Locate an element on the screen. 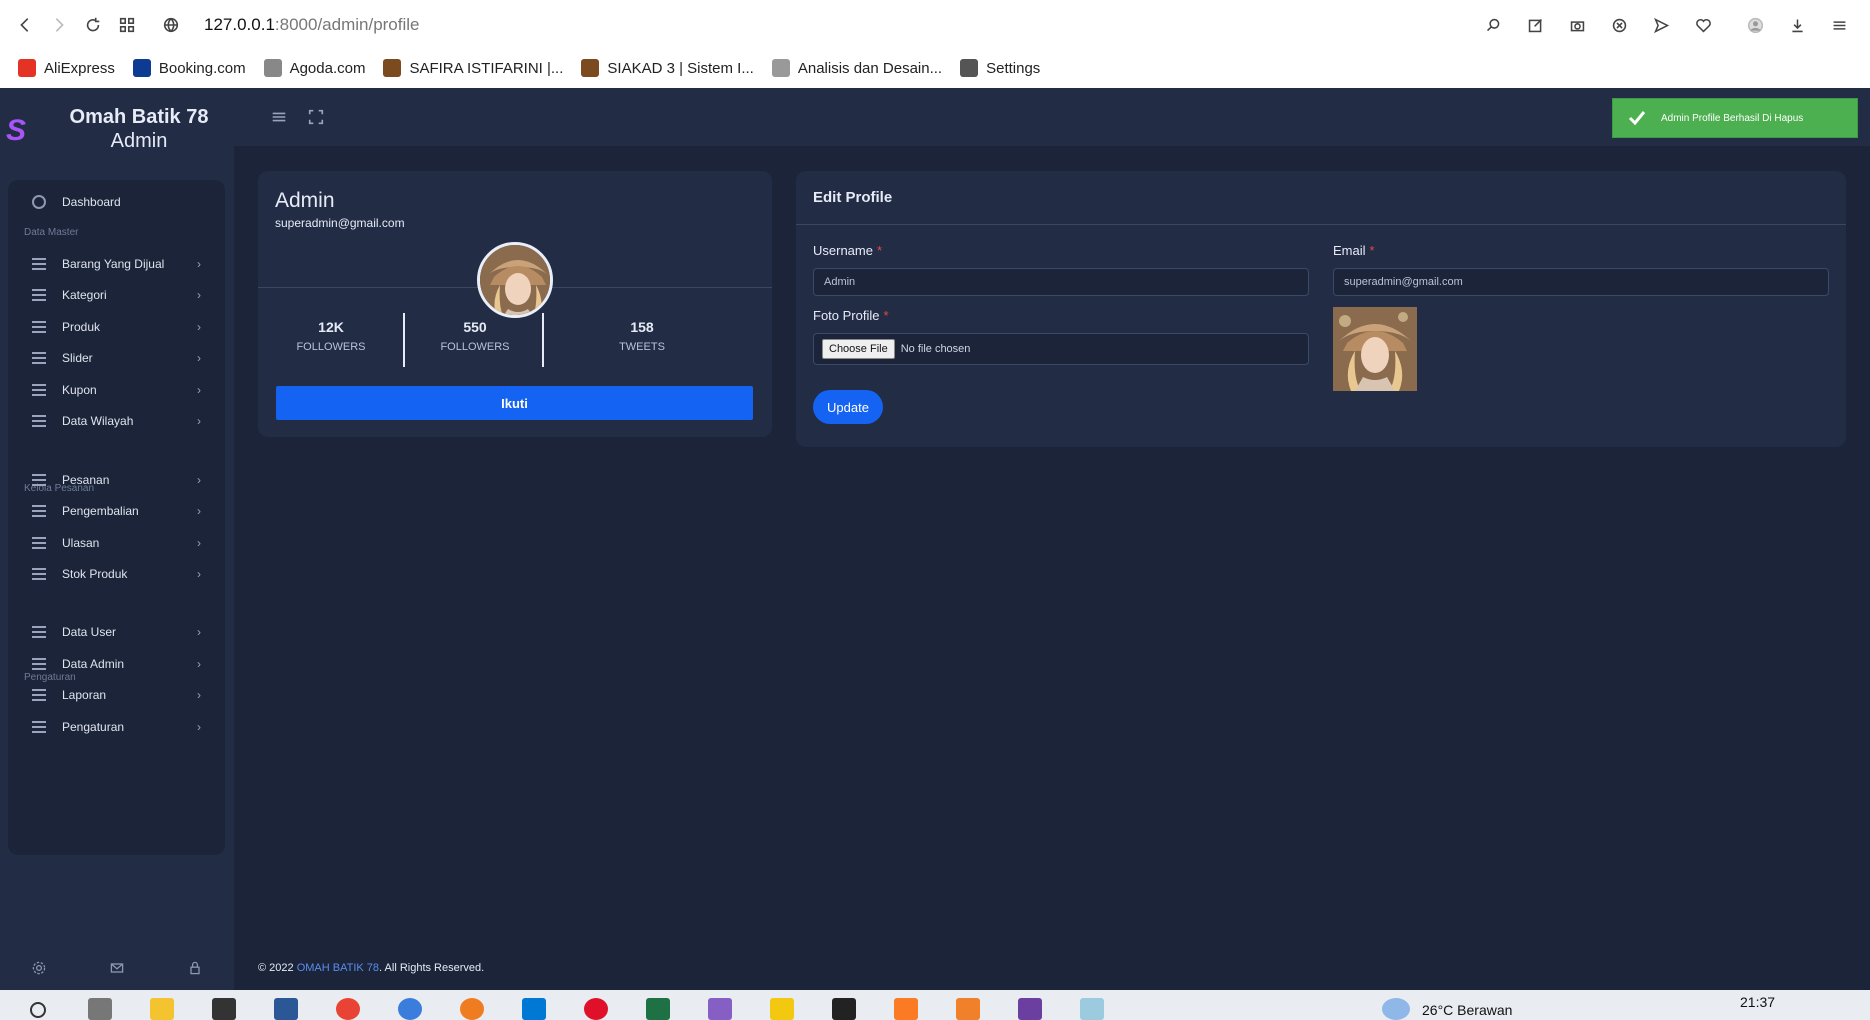 Image resolution: width=1870 pixels, height=1020 pixels. excel-icon is located at coordinates (658, 1009).